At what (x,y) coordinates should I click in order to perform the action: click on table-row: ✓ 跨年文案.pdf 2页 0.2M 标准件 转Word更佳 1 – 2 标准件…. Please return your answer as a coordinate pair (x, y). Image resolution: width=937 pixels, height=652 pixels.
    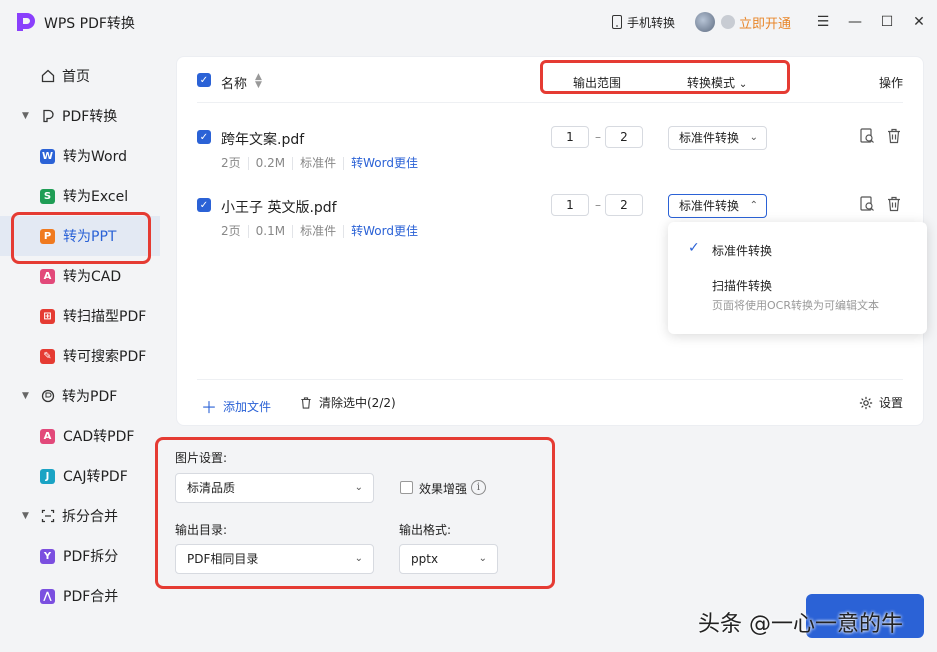
    Looking at the image, I should click on (550, 155).